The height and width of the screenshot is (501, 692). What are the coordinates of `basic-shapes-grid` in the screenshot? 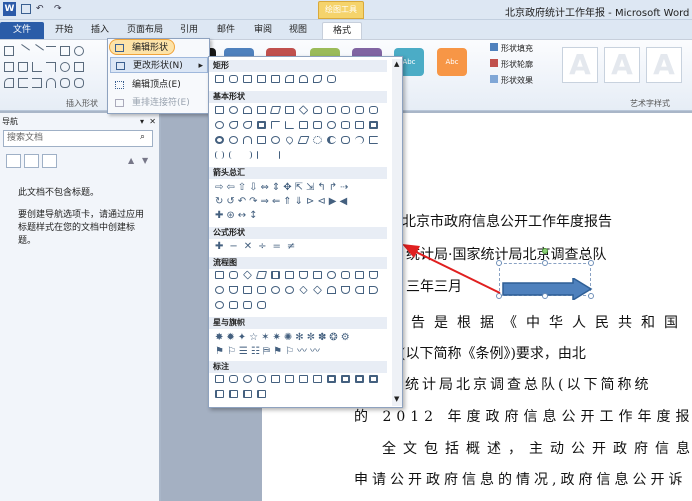 It's located at (300, 134).